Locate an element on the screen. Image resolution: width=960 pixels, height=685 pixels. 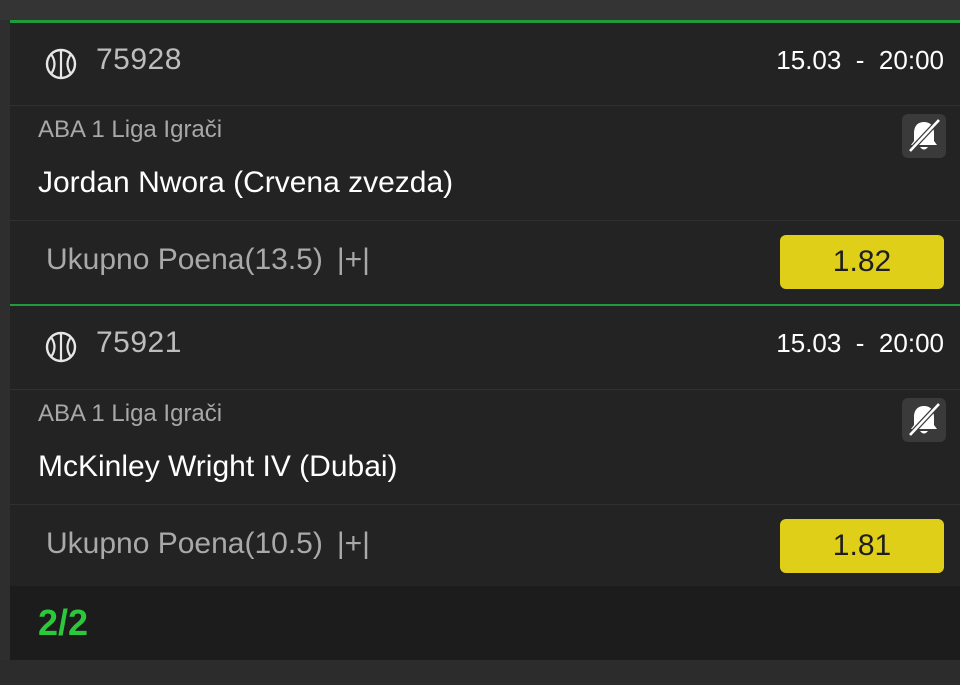
bet-market-row: Ukupno Poena(13.5) |+| 1.82 is located at coordinates (485, 263).